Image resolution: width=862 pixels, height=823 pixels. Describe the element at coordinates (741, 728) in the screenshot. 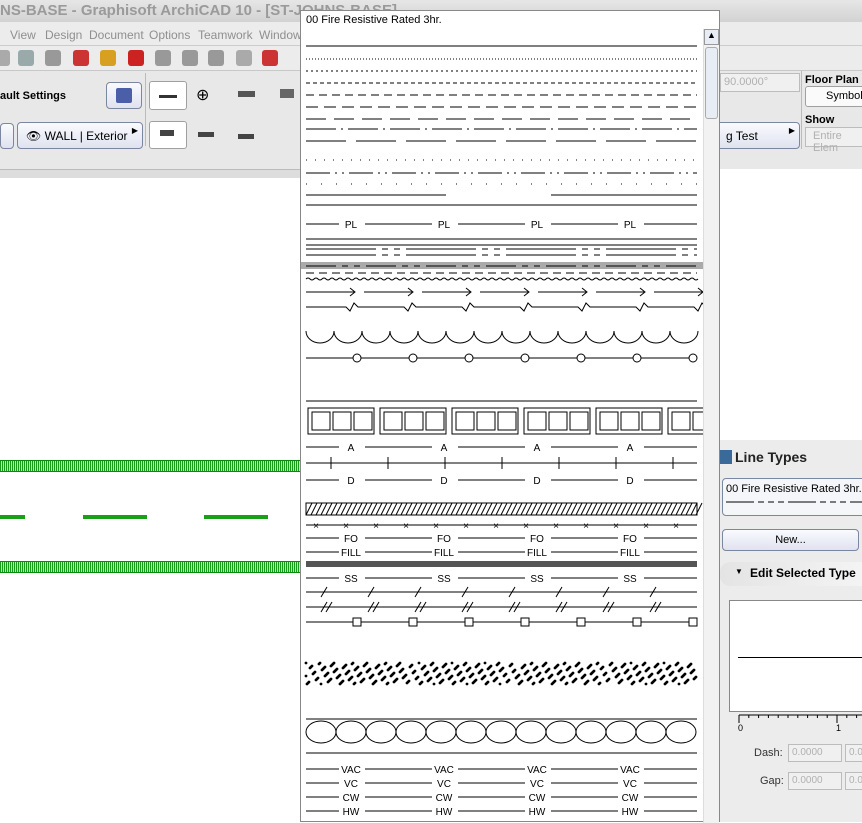

I see `ruler-label-0: 0` at that location.